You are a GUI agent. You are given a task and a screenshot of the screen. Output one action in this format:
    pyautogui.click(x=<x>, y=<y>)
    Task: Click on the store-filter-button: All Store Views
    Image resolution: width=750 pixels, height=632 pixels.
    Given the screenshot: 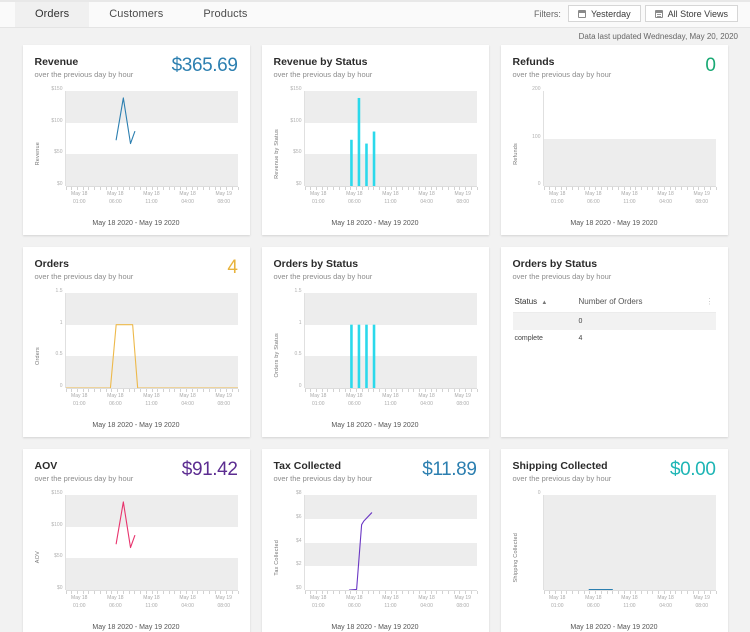 What is the action you would take?
    pyautogui.click(x=691, y=13)
    